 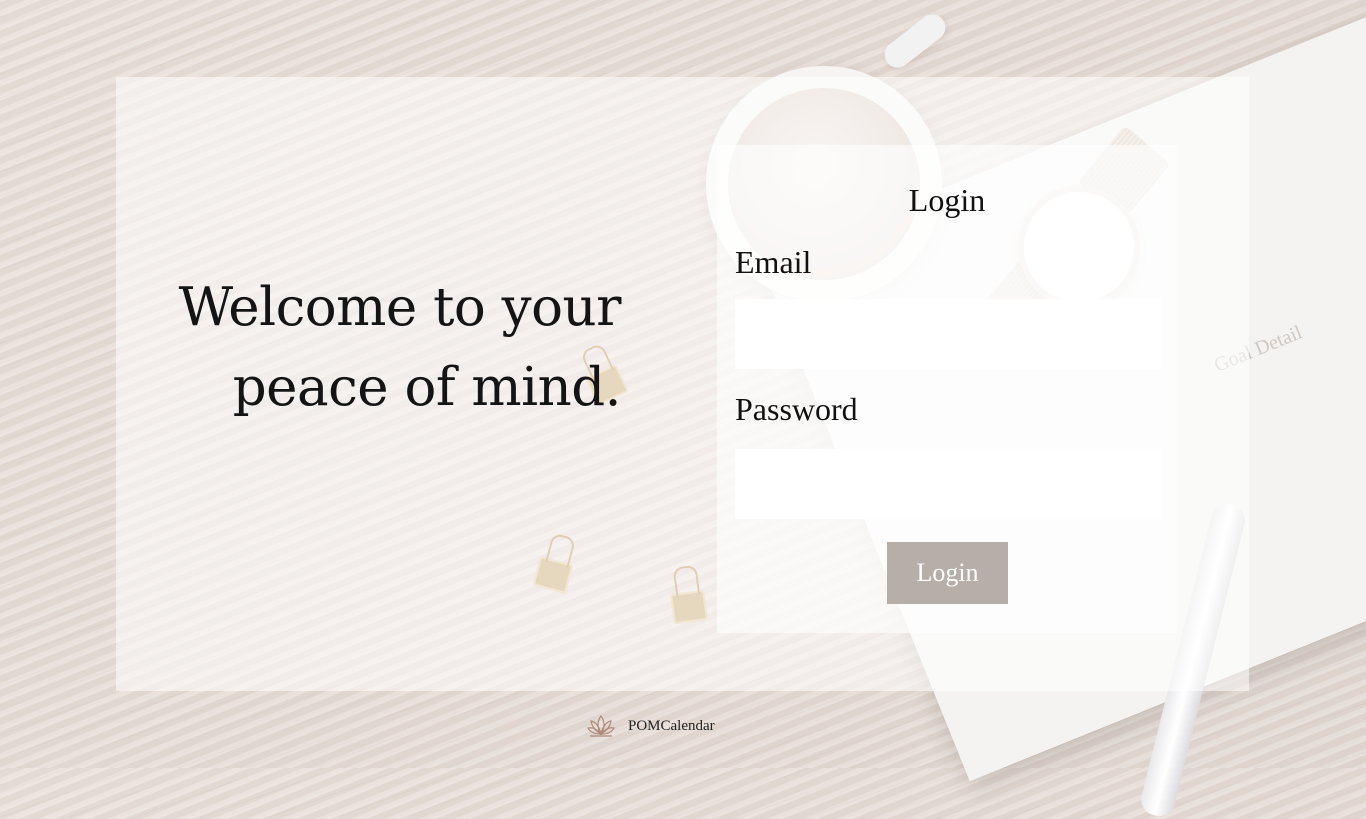 I want to click on lotus-icon, so click(x=601, y=726).